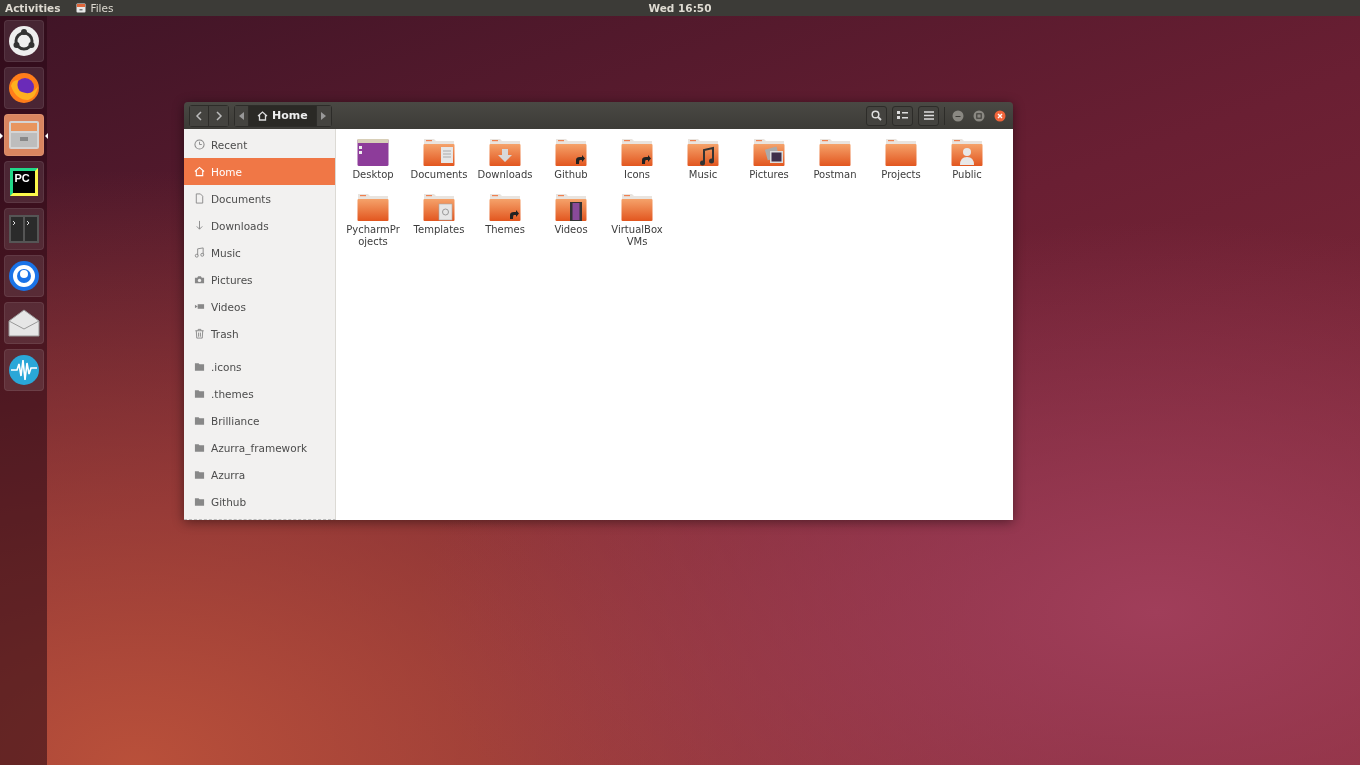 The width and height of the screenshot is (1360, 765). I want to click on menu-icon, so click(928, 115).